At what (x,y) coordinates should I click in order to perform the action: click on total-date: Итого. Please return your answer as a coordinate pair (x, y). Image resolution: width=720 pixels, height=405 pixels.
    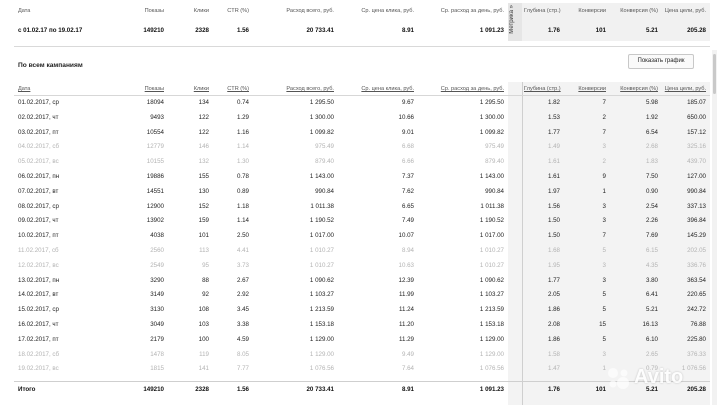
    Looking at the image, I should click on (27, 390).